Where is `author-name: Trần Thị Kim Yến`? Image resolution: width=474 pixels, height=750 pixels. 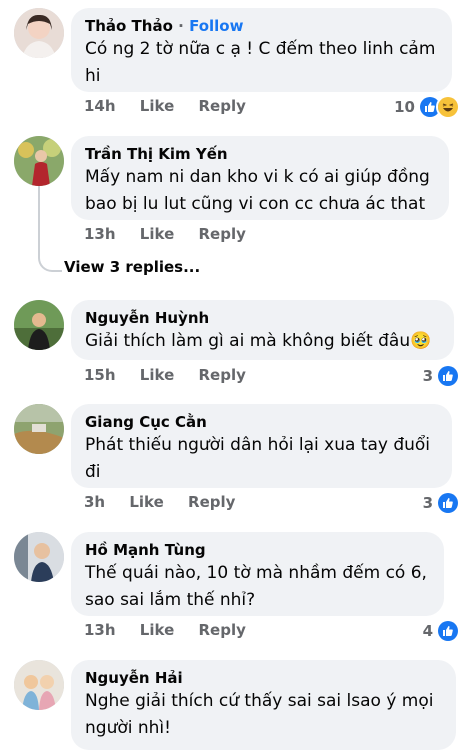
author-name: Trần Thị Kim Yến is located at coordinates (260, 154).